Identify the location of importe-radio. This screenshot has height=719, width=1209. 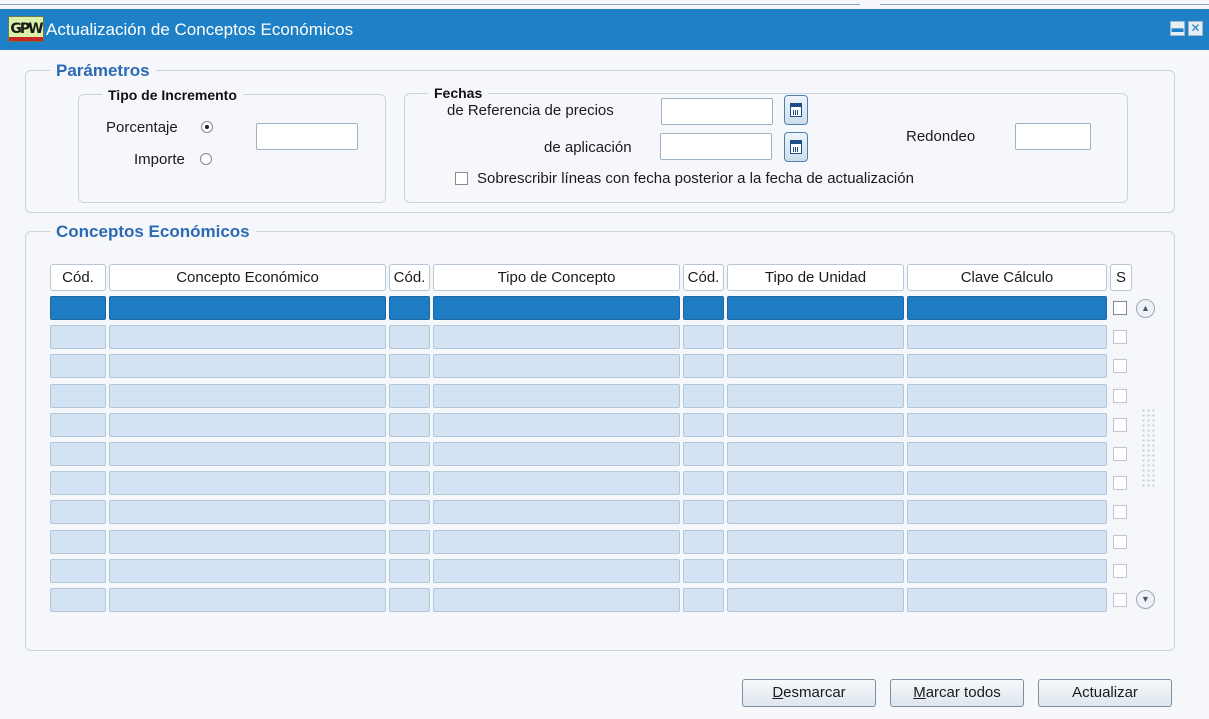
(206, 159).